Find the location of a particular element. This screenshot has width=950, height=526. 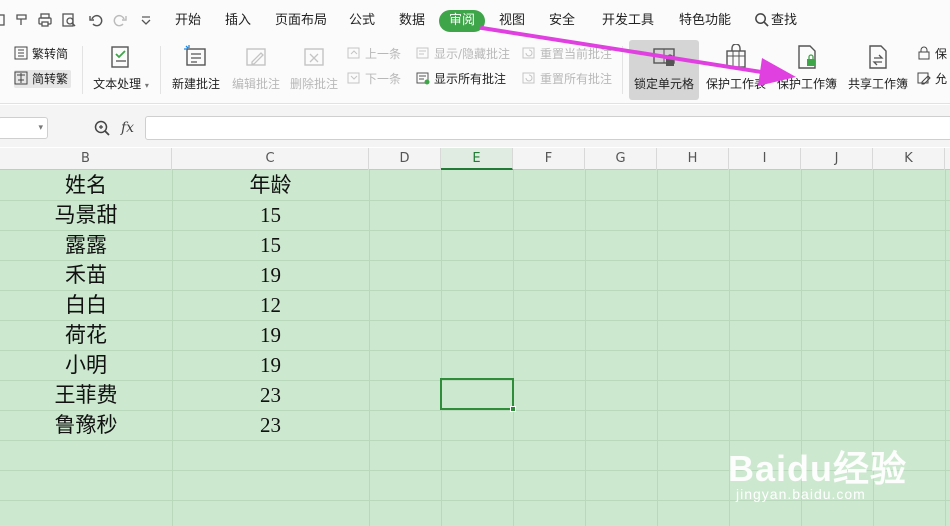

search-button: 查找 is located at coordinates (775, 21).